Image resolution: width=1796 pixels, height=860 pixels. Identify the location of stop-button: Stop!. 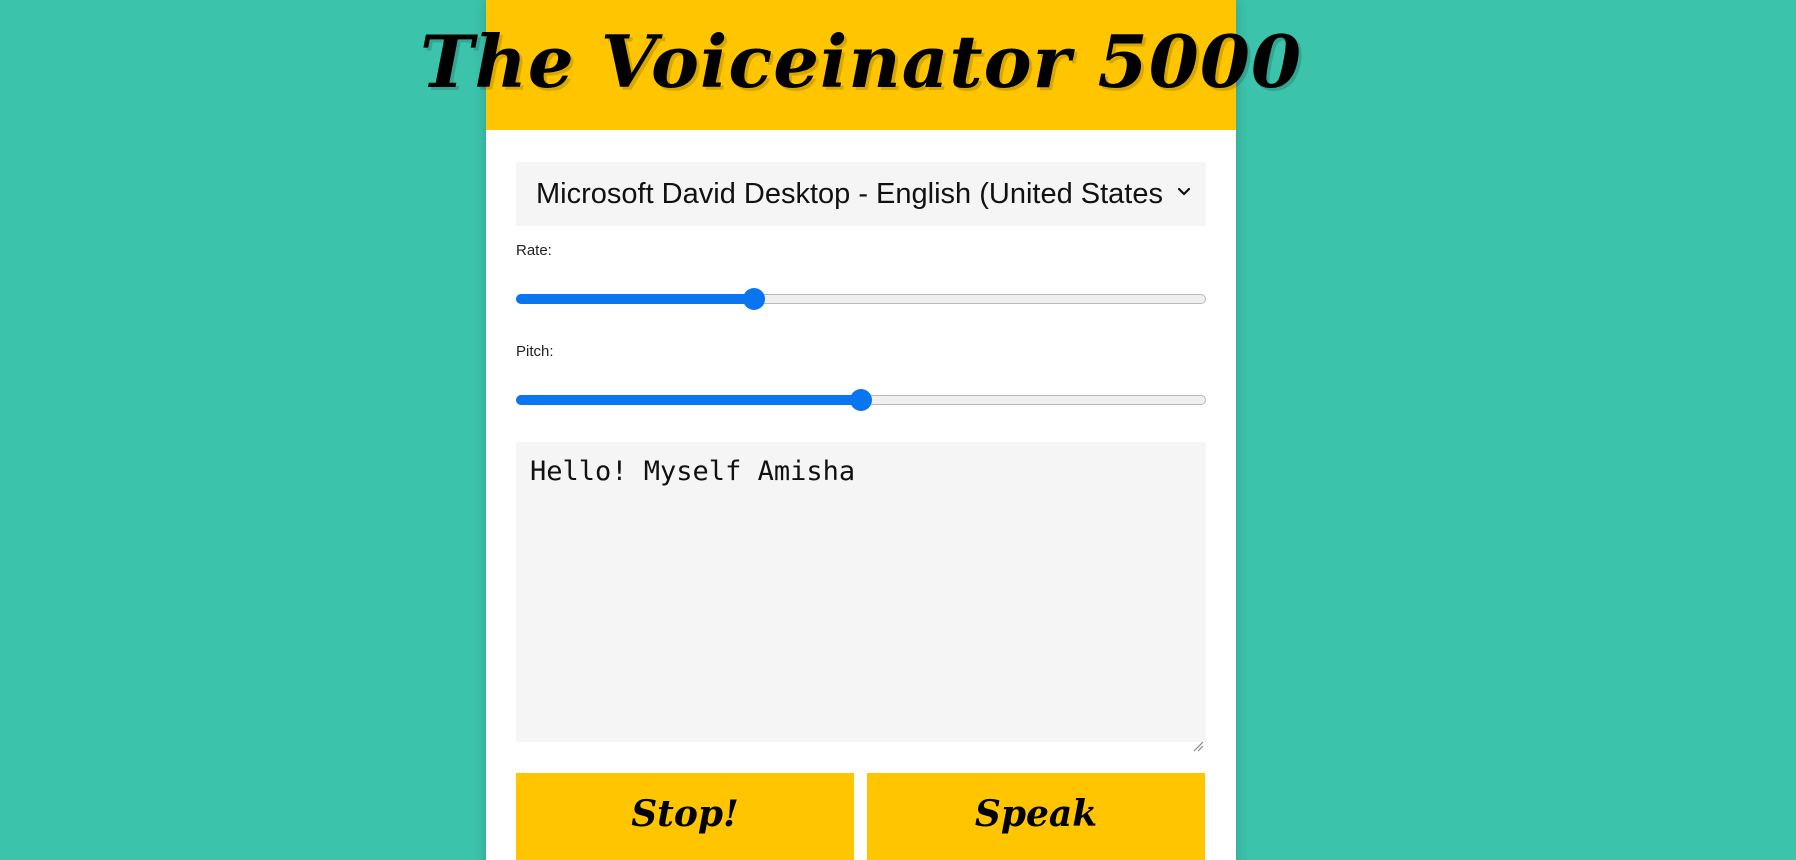
(685, 816).